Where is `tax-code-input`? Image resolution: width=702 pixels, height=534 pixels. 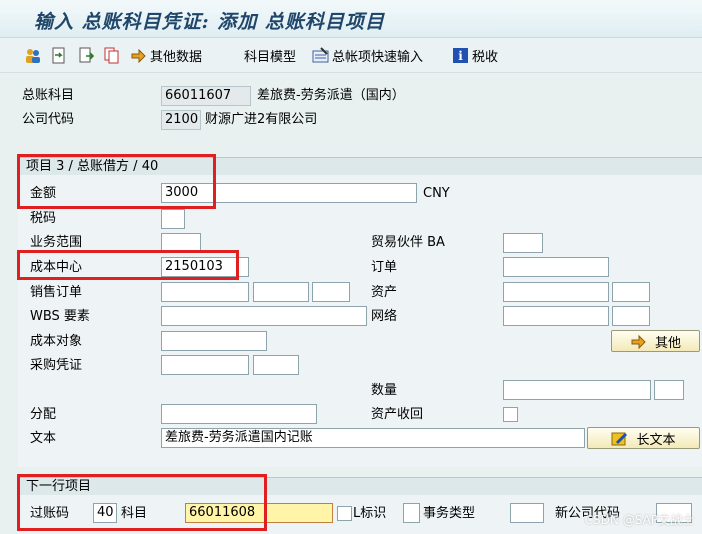 tax-code-input is located at coordinates (173, 219).